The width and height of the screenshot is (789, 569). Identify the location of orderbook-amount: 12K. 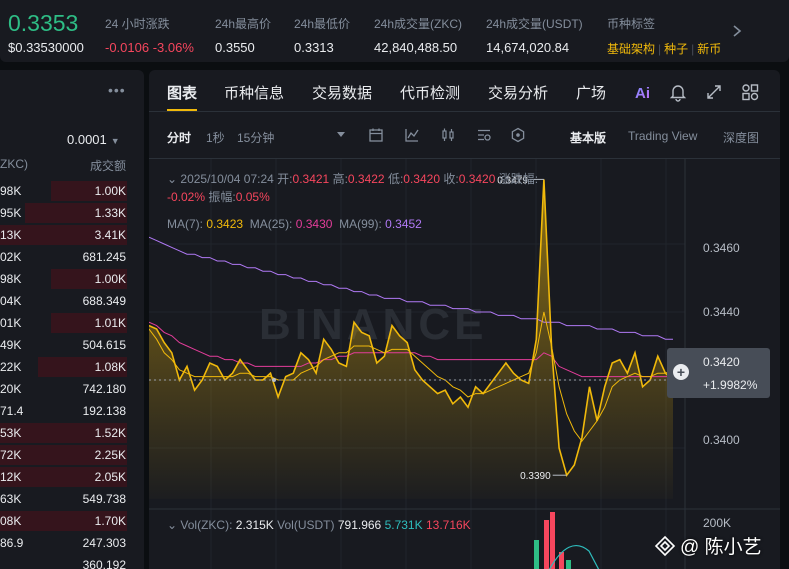
(11, 477).